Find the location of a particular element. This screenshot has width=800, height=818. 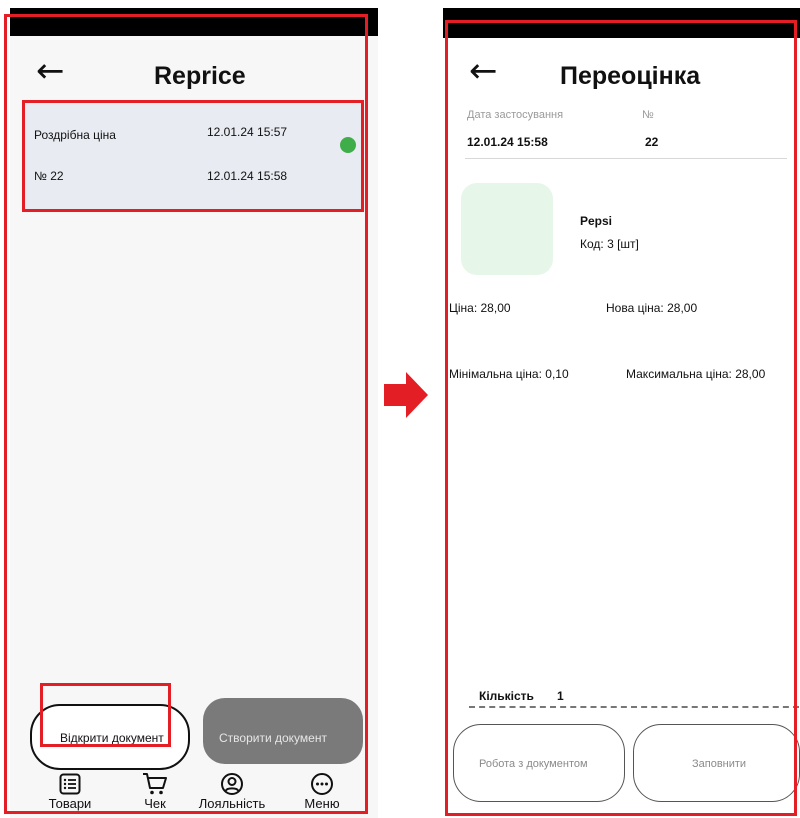

application-date-value: 12.01.24 15:58 is located at coordinates (507, 142).